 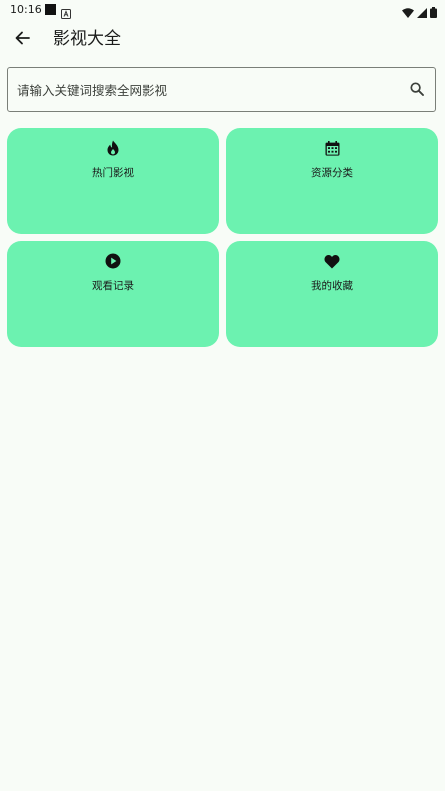 What do you see at coordinates (222, 10) in the screenshot?
I see `status-bar: 10:16` at bounding box center [222, 10].